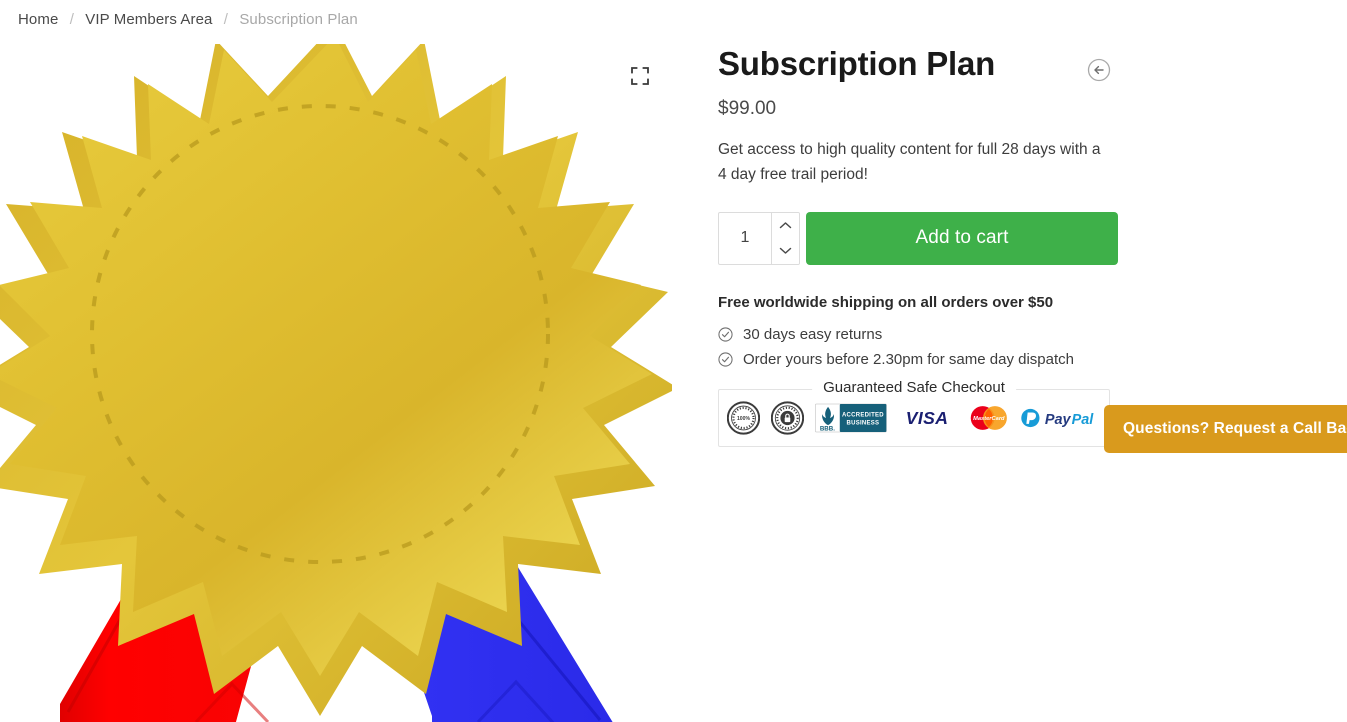 Image resolution: width=1347 pixels, height=722 pixels. Describe the element at coordinates (862, 423) in the screenshot. I see `svg-text: BUSINESS` at that location.